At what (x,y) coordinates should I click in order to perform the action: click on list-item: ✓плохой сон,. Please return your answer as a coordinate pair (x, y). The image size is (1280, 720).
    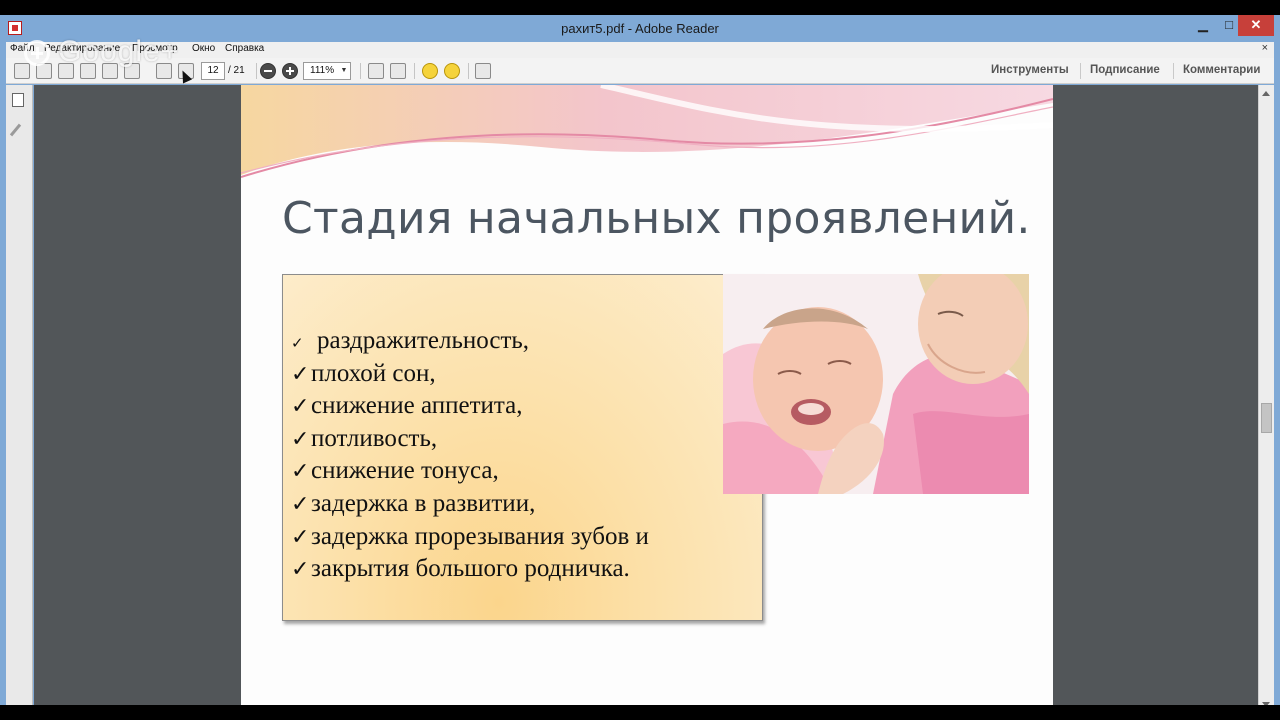
    Looking at the image, I should click on (470, 374).